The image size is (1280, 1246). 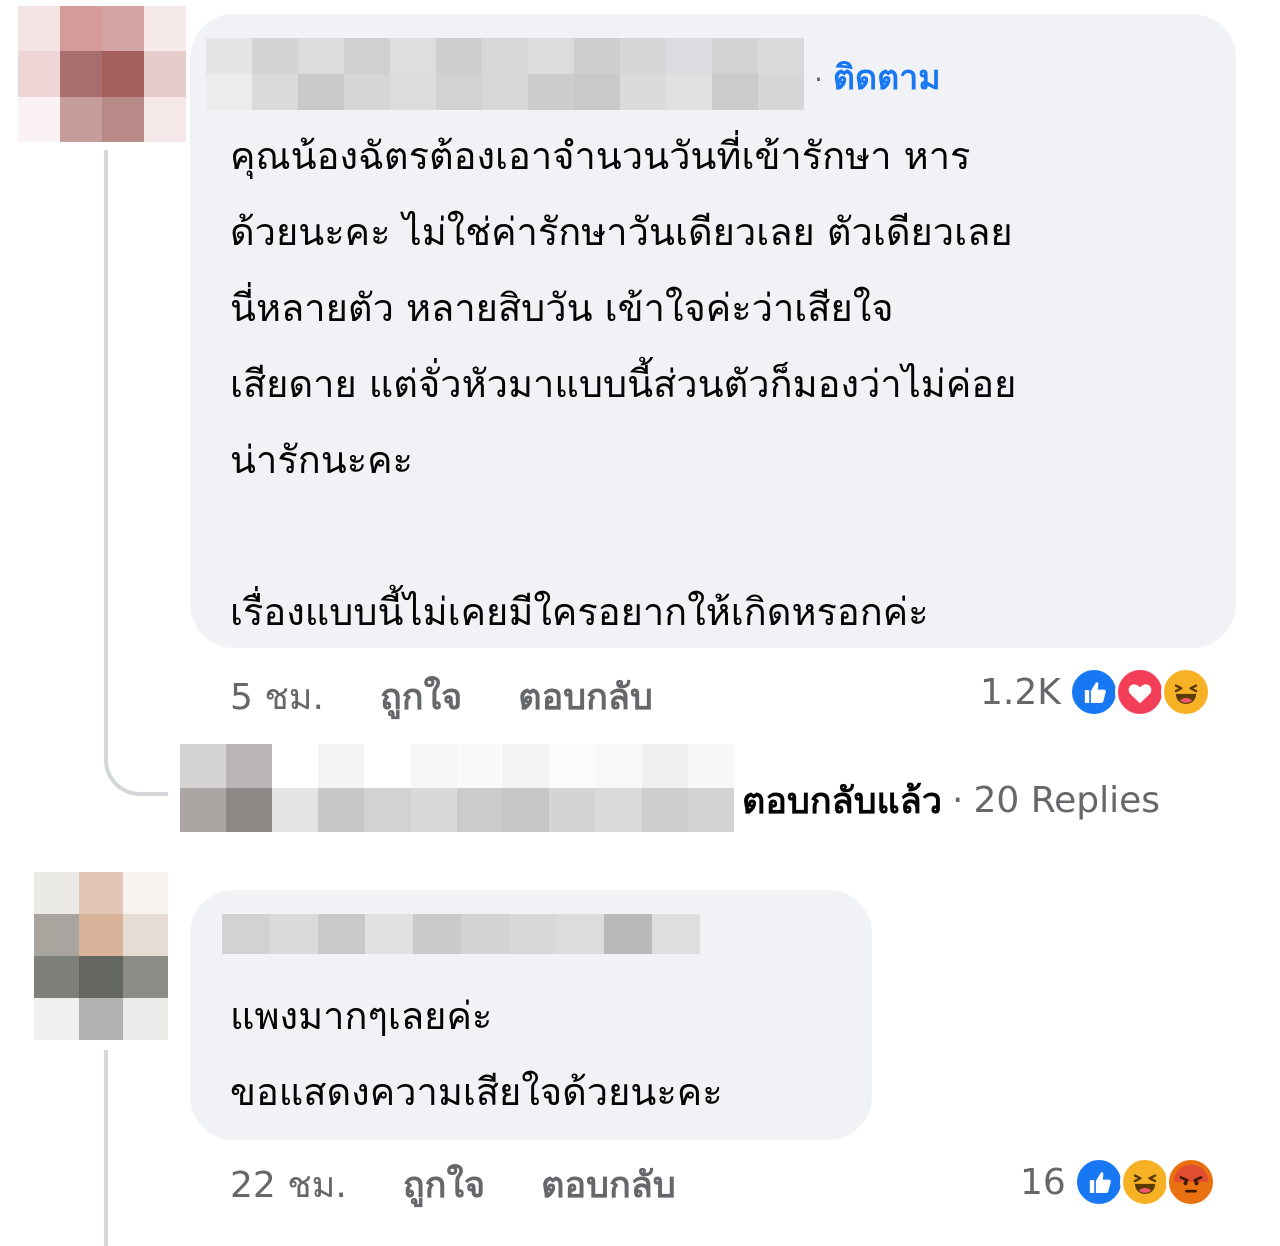 What do you see at coordinates (1139, 692) in the screenshot?
I see `love-icon` at bounding box center [1139, 692].